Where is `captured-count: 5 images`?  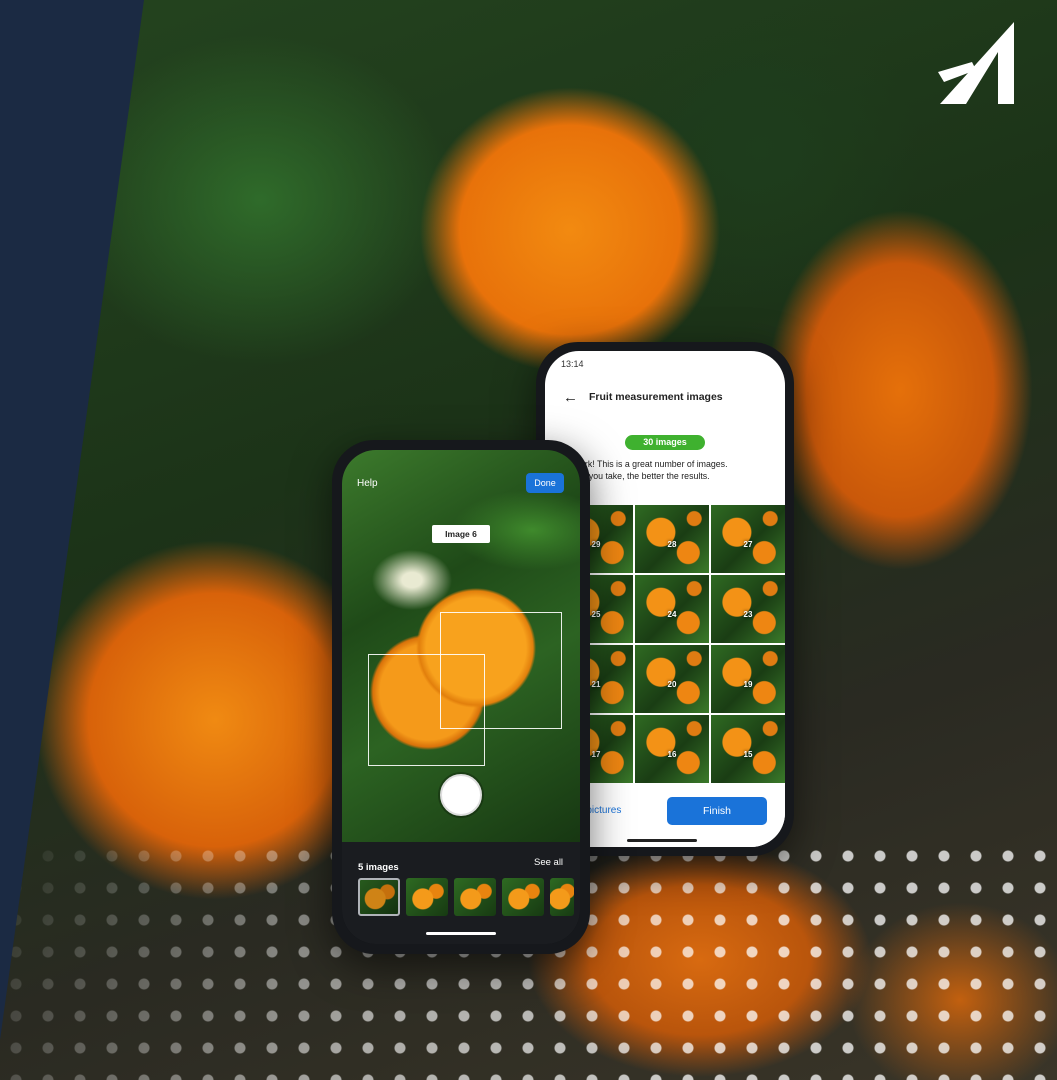 captured-count: 5 images is located at coordinates (378, 867).